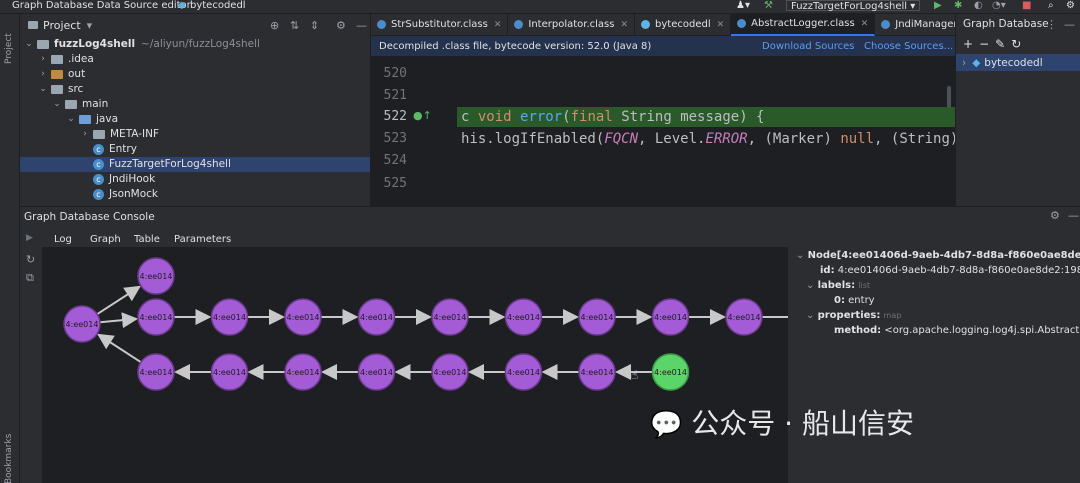 This screenshot has width=1080, height=483. What do you see at coordinates (60, 89) in the screenshot?
I see `tree-item-src: ⌄ src` at bounding box center [60, 89].